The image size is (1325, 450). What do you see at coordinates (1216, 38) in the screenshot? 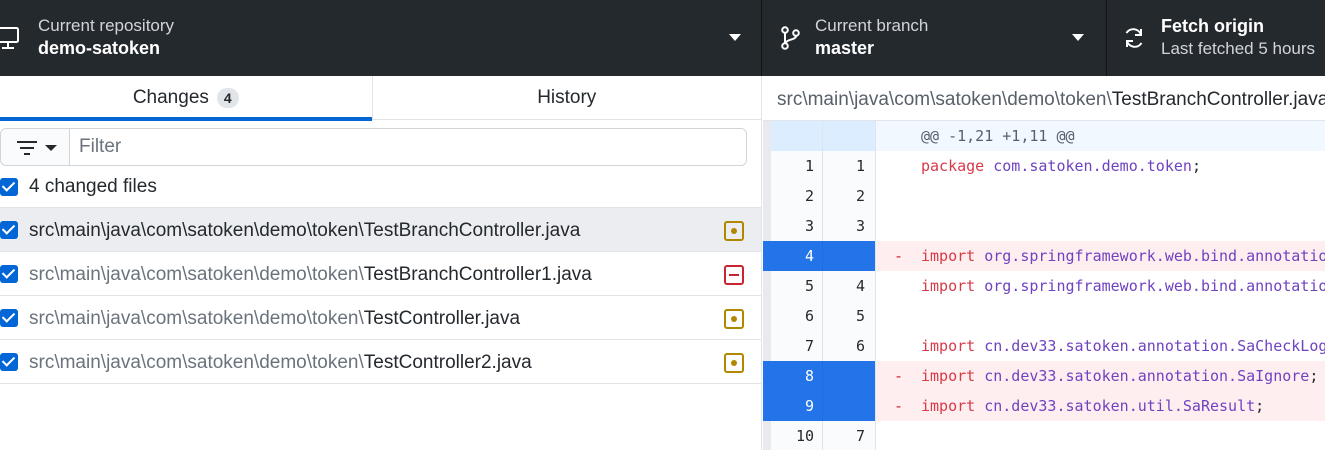
I see `fetch-origin-button: Fetch origin Last fetched 5 hours` at bounding box center [1216, 38].